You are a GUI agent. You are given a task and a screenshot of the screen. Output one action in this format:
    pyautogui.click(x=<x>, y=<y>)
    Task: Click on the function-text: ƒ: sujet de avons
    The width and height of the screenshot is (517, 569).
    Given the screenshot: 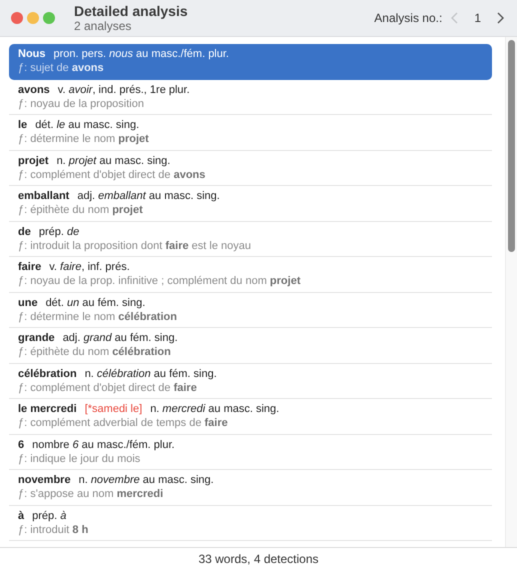 What is the action you would take?
    pyautogui.click(x=61, y=68)
    